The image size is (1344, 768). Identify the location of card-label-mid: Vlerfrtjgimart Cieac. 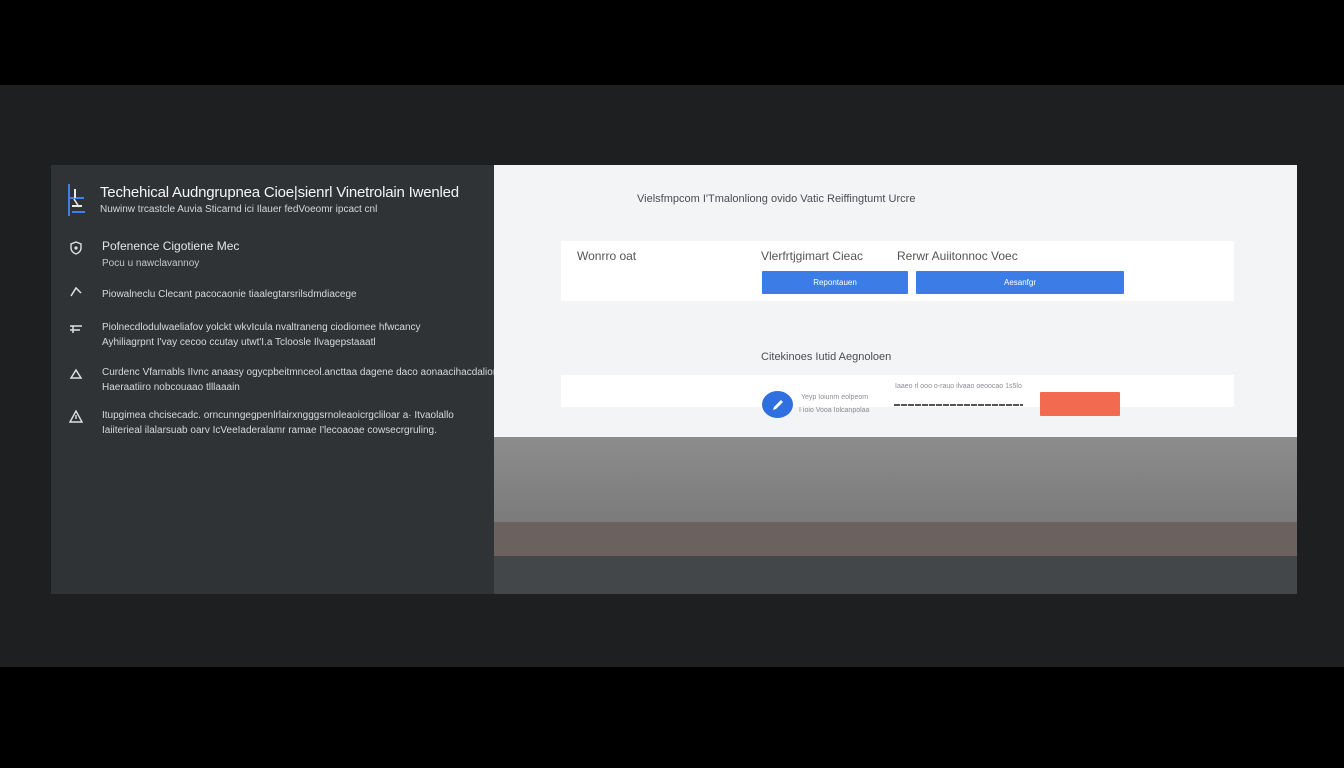
(812, 256).